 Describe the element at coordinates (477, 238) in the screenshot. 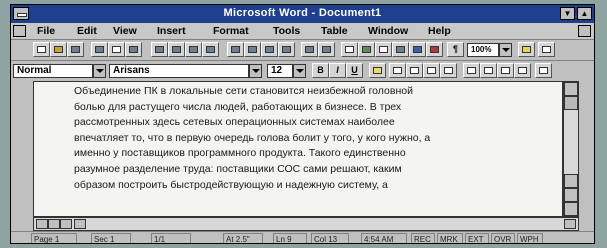

I see `status-ext: EXT` at that location.